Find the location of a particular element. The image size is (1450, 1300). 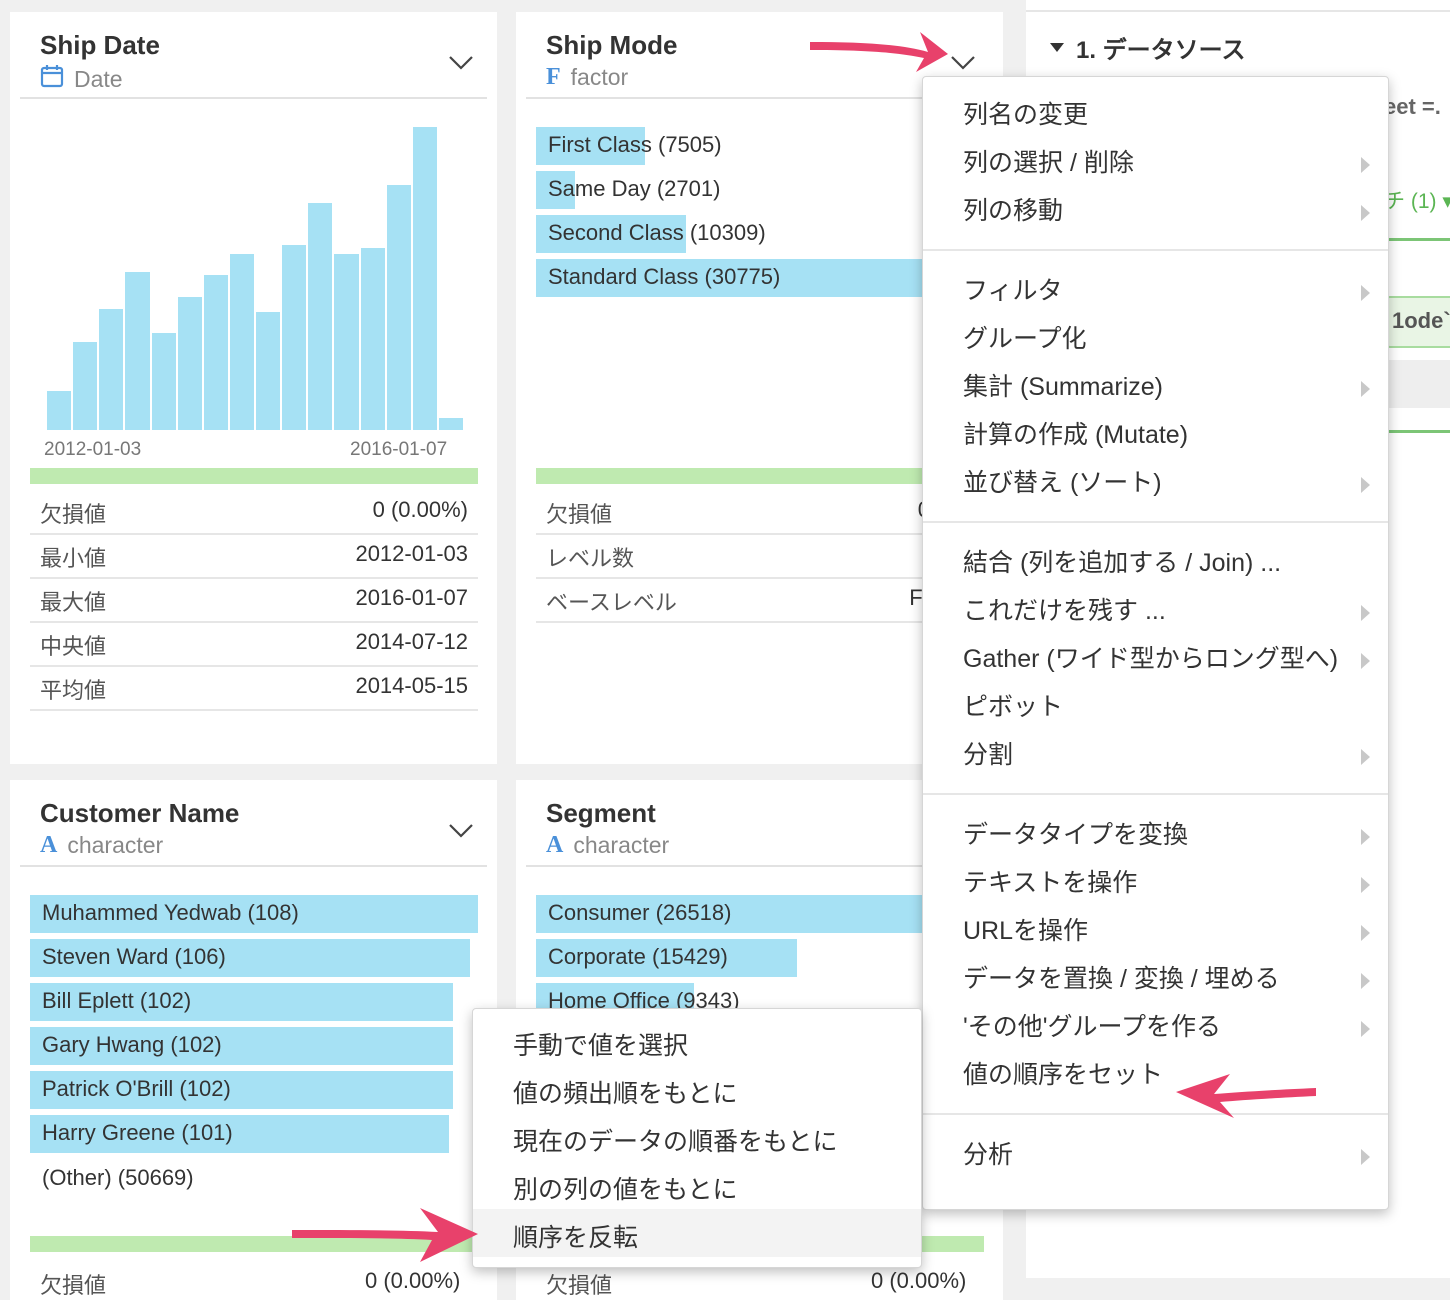

step-chip-label: 1ode`) is located at coordinates (1421, 320).